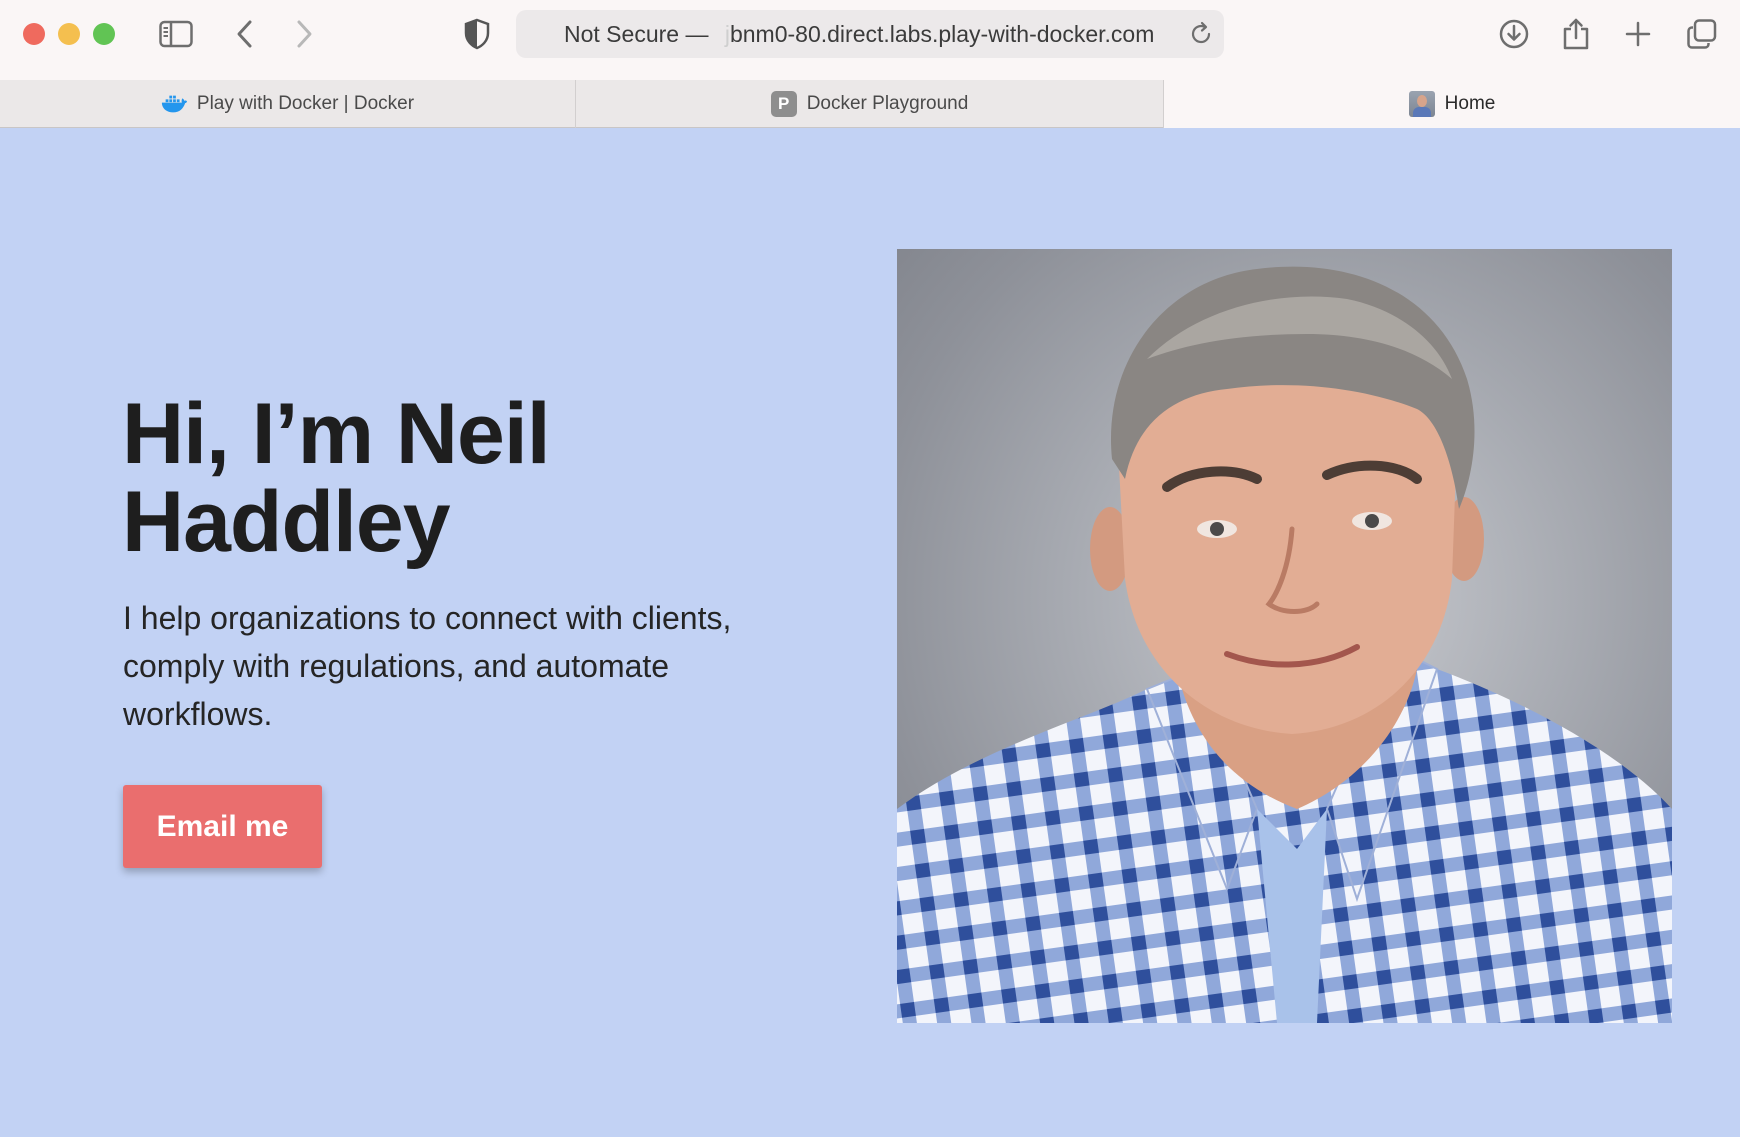  I want to click on zoom-window-button, so click(104, 34).